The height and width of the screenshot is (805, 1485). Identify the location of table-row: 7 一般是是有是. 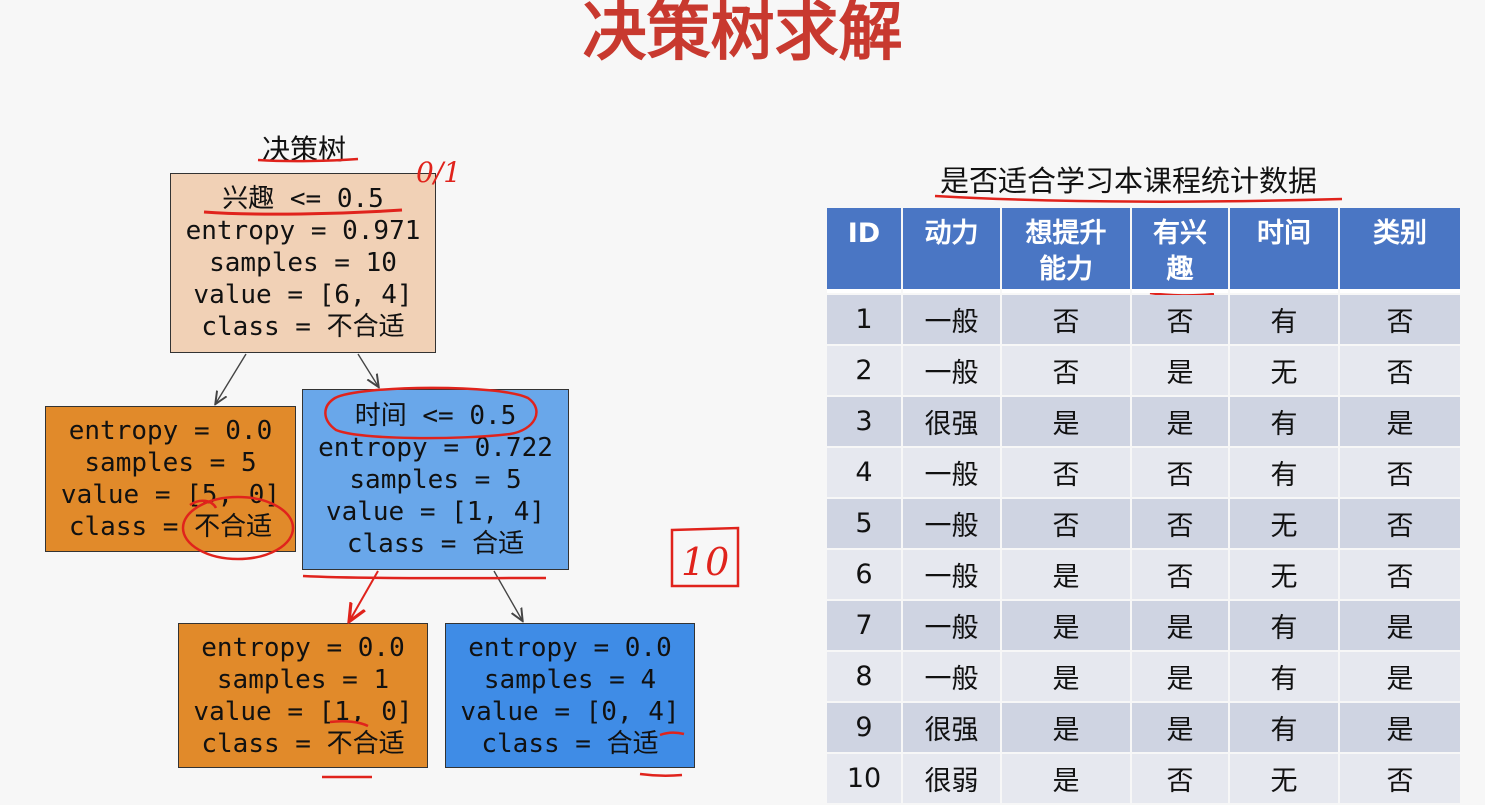
(1143, 625).